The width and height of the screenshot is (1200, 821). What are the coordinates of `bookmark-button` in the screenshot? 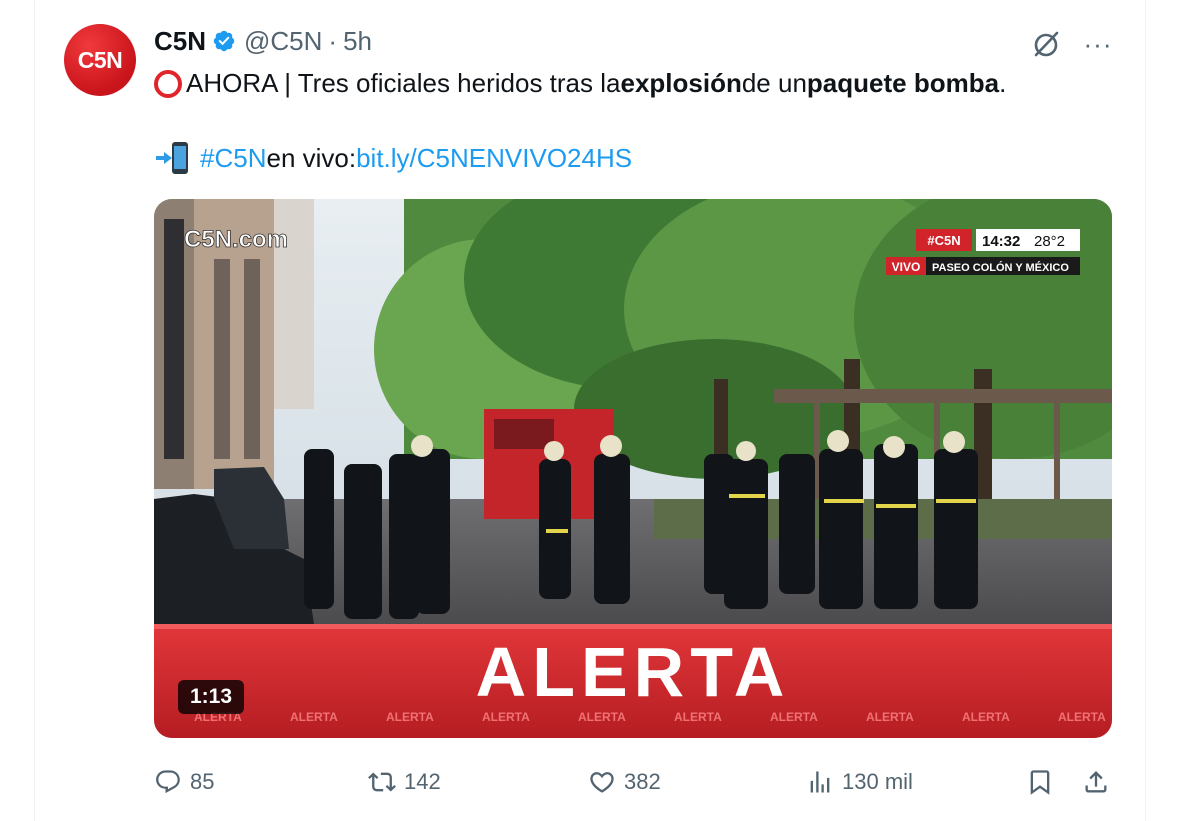 It's located at (1044, 782).